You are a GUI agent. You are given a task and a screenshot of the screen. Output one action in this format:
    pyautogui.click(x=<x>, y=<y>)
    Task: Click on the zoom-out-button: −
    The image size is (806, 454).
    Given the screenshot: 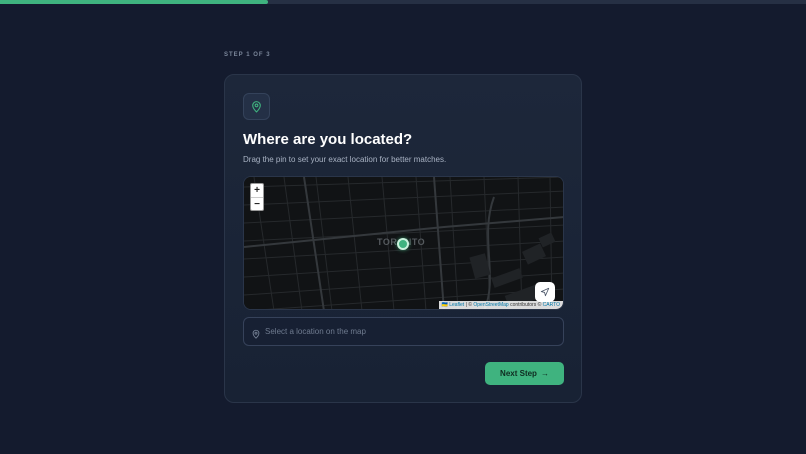 What is the action you would take?
    pyautogui.click(x=257, y=203)
    